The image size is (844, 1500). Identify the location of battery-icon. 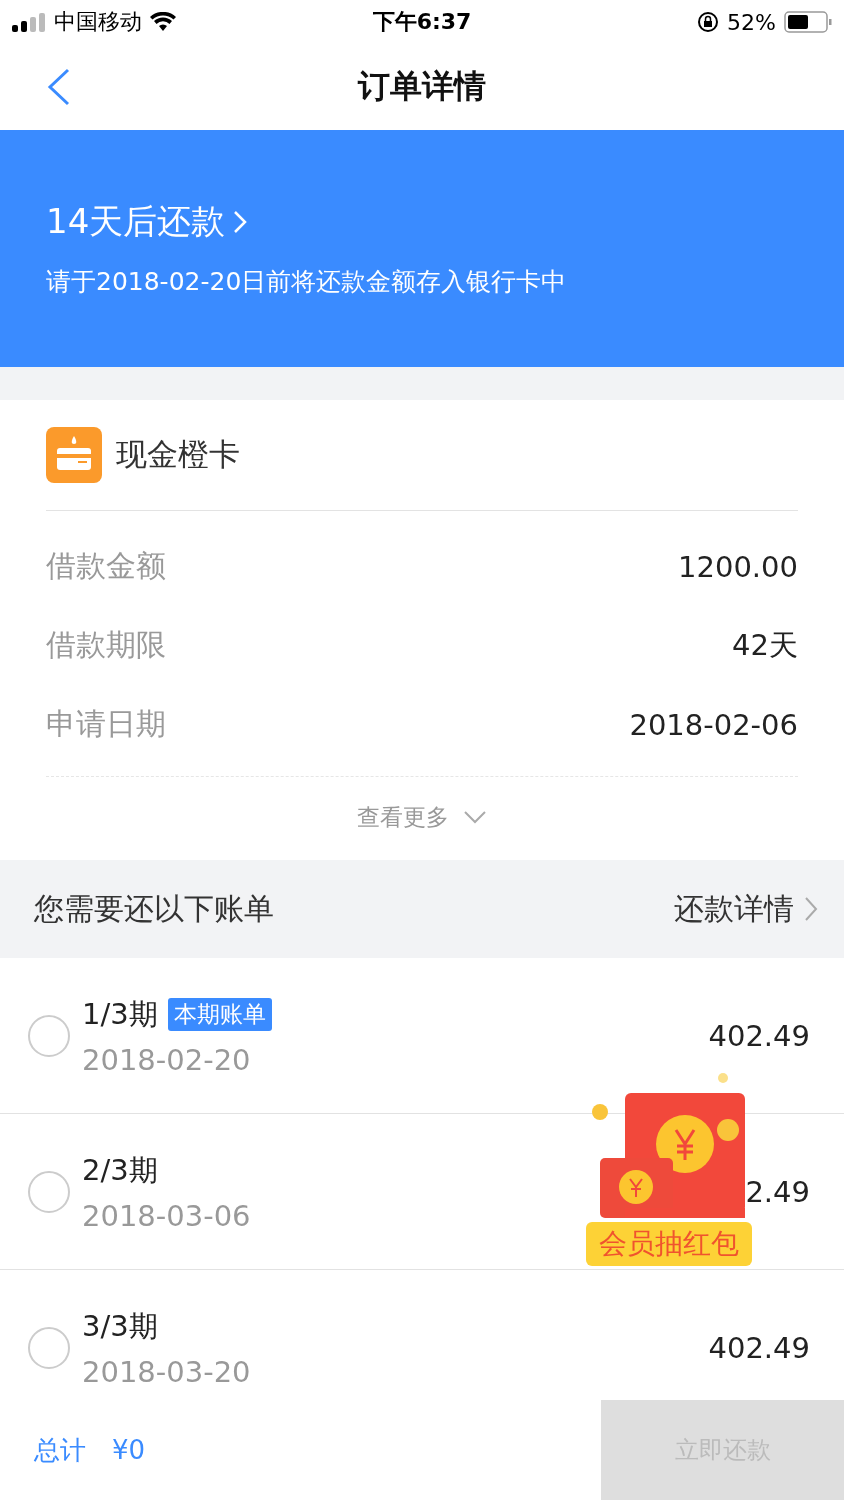
(808, 22).